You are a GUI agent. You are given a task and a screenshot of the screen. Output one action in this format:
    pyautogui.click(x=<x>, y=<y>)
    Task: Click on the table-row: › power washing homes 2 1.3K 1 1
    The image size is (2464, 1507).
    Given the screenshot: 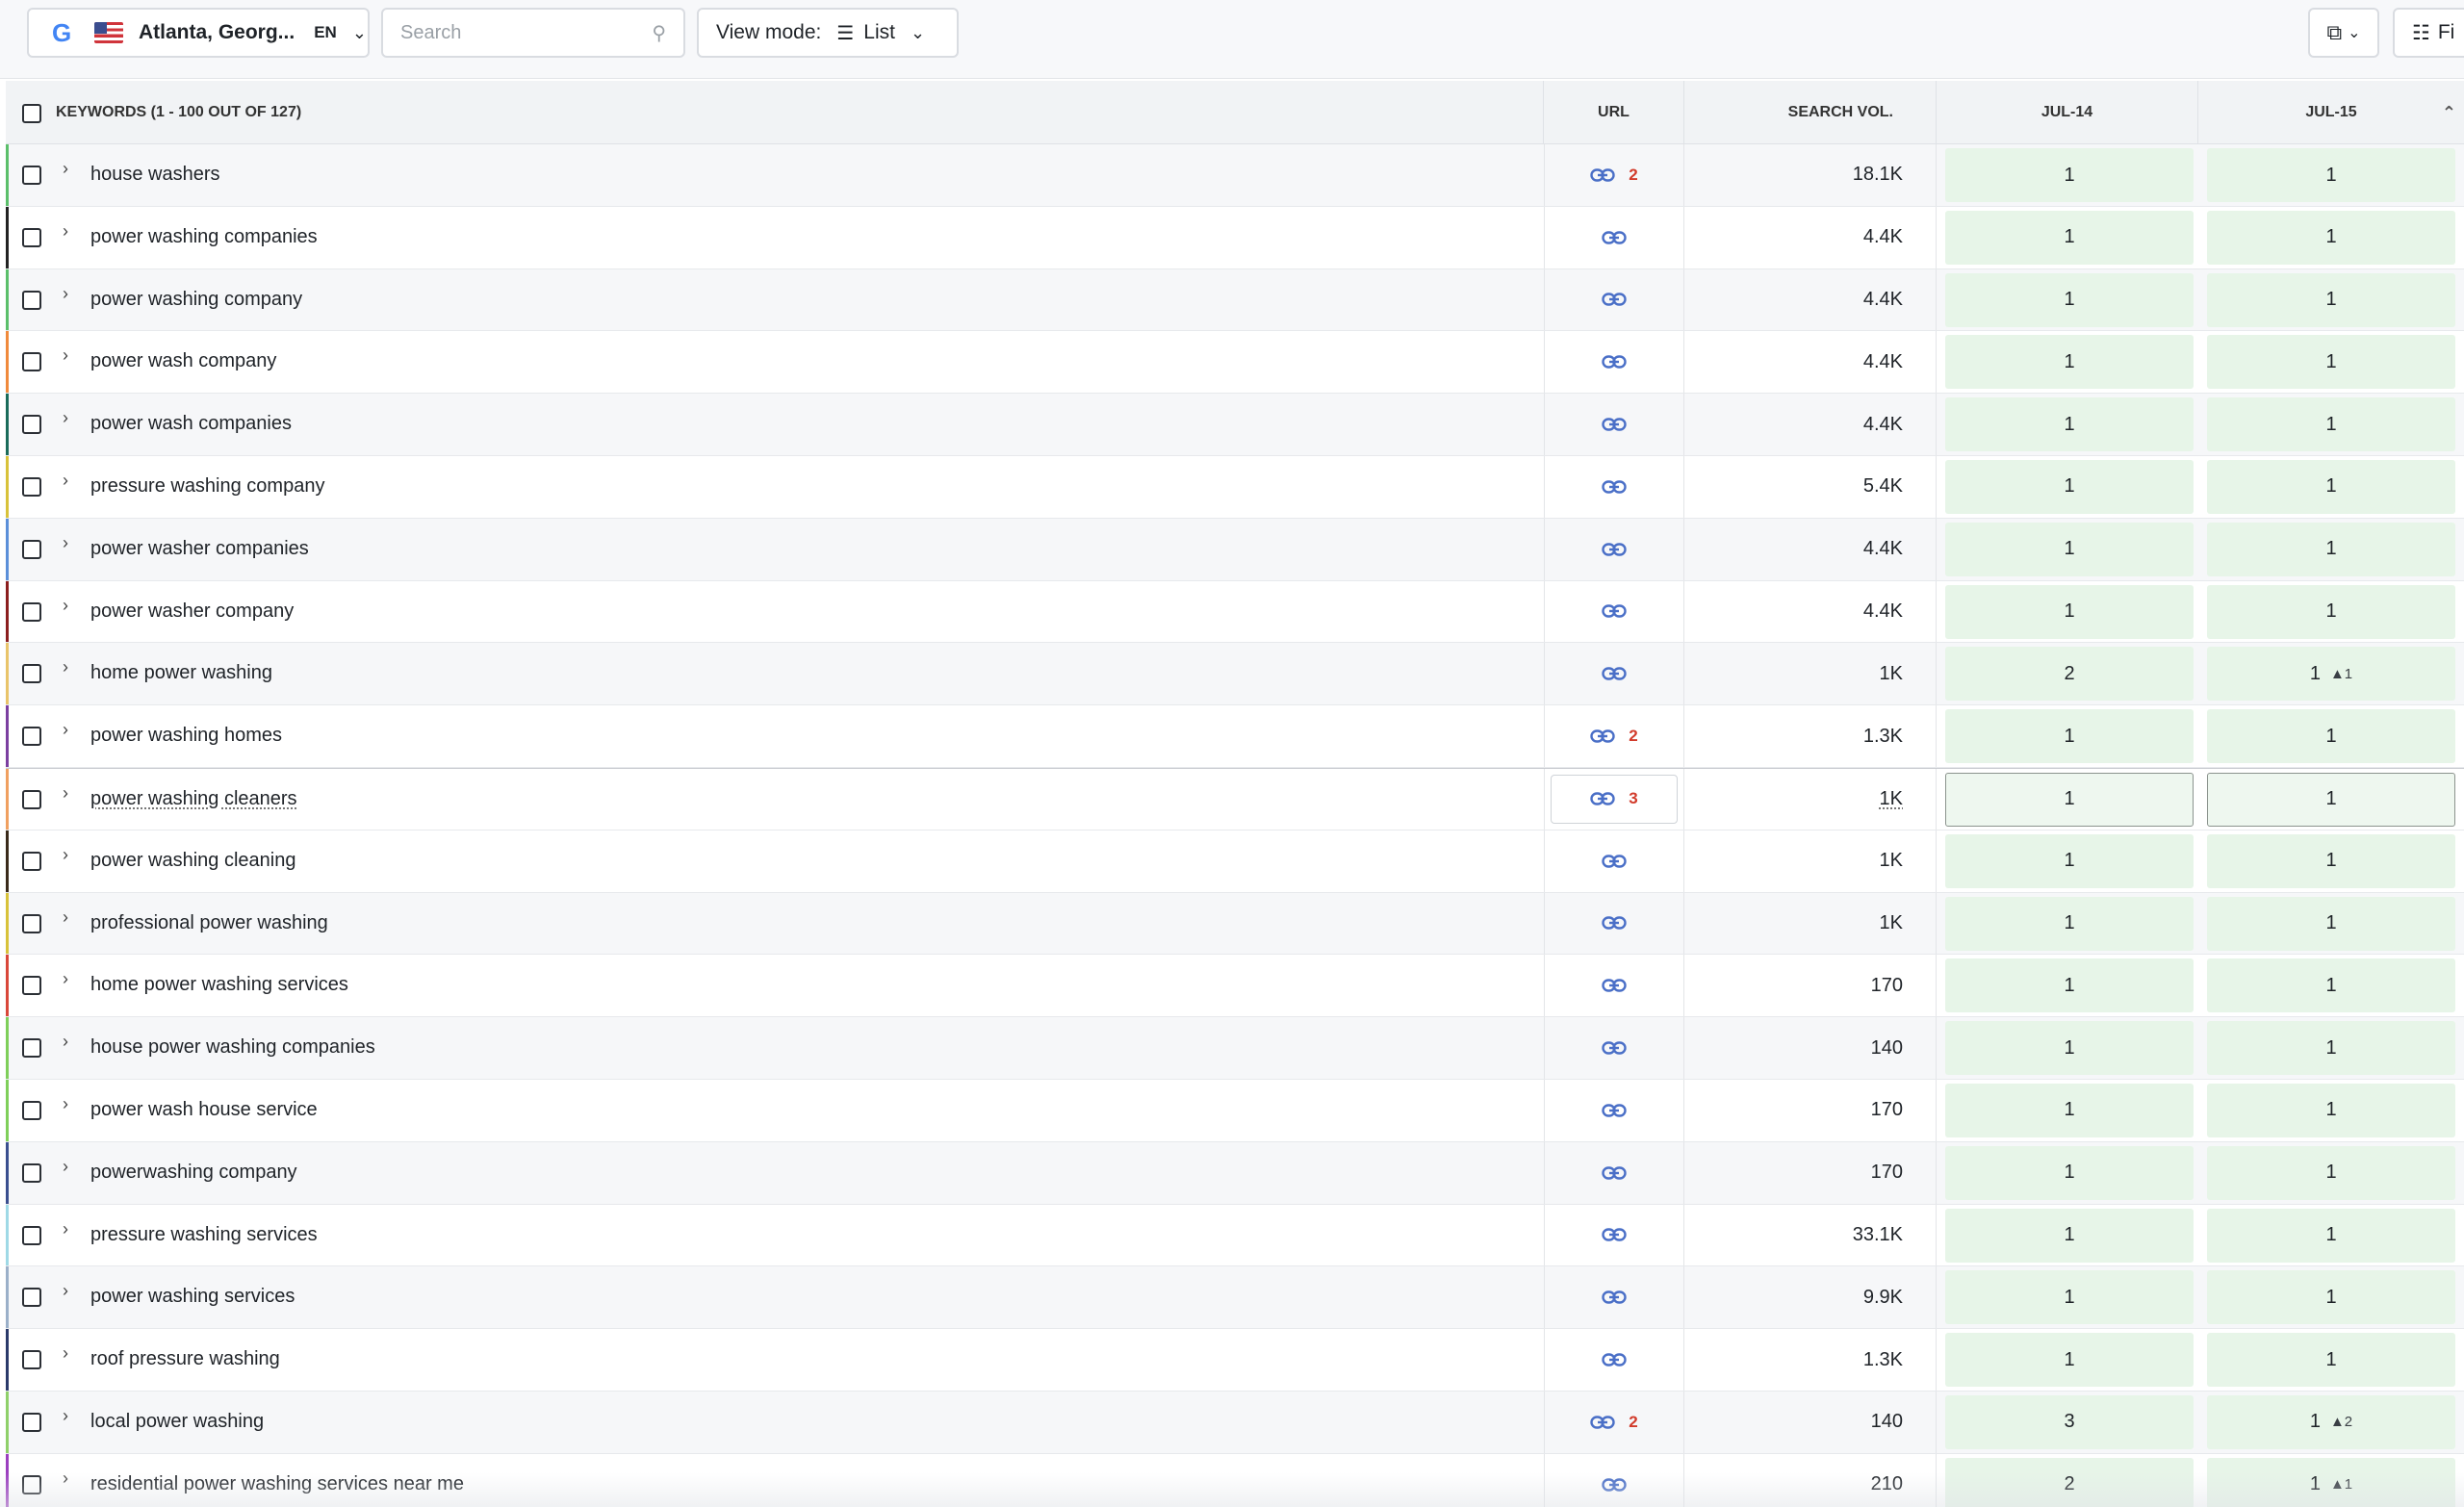 What is the action you would take?
    pyautogui.click(x=1235, y=736)
    